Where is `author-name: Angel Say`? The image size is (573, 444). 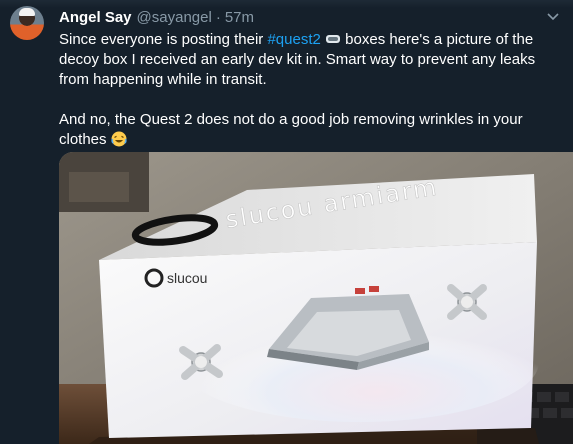
author-name: Angel Say is located at coordinates (95, 17).